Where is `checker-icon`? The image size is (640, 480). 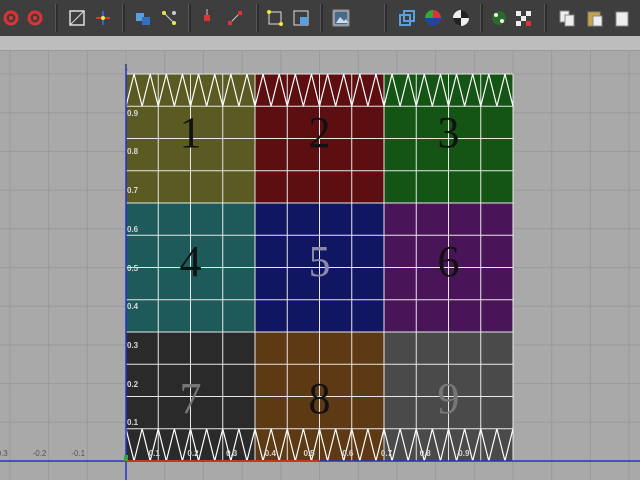 checker-icon is located at coordinates (461, 18).